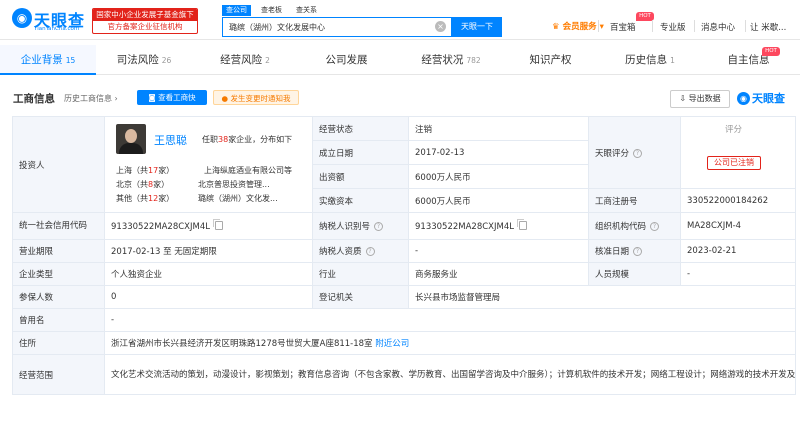 Image resolution: width=800 pixels, height=428 pixels. I want to click on dist-row: 上海（共17家）, so click(145, 170).